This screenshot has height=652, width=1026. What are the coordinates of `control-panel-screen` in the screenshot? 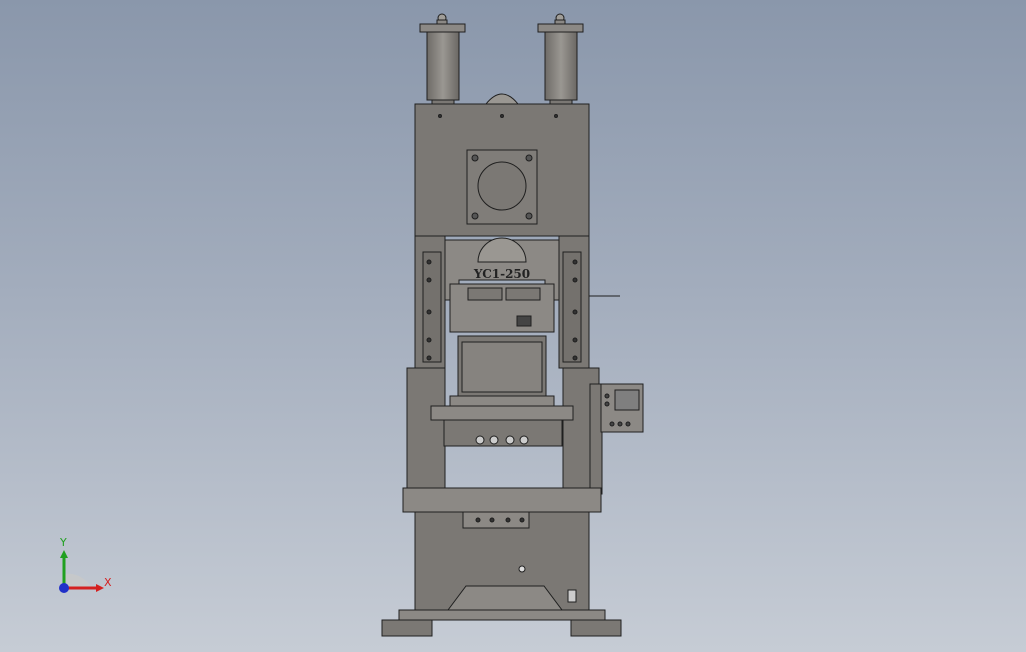 It's located at (627, 400).